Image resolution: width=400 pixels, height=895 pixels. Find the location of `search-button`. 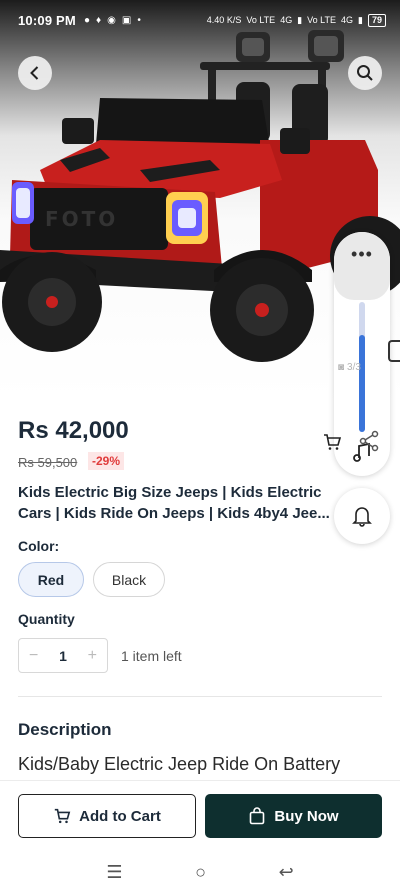

search-button is located at coordinates (365, 73).